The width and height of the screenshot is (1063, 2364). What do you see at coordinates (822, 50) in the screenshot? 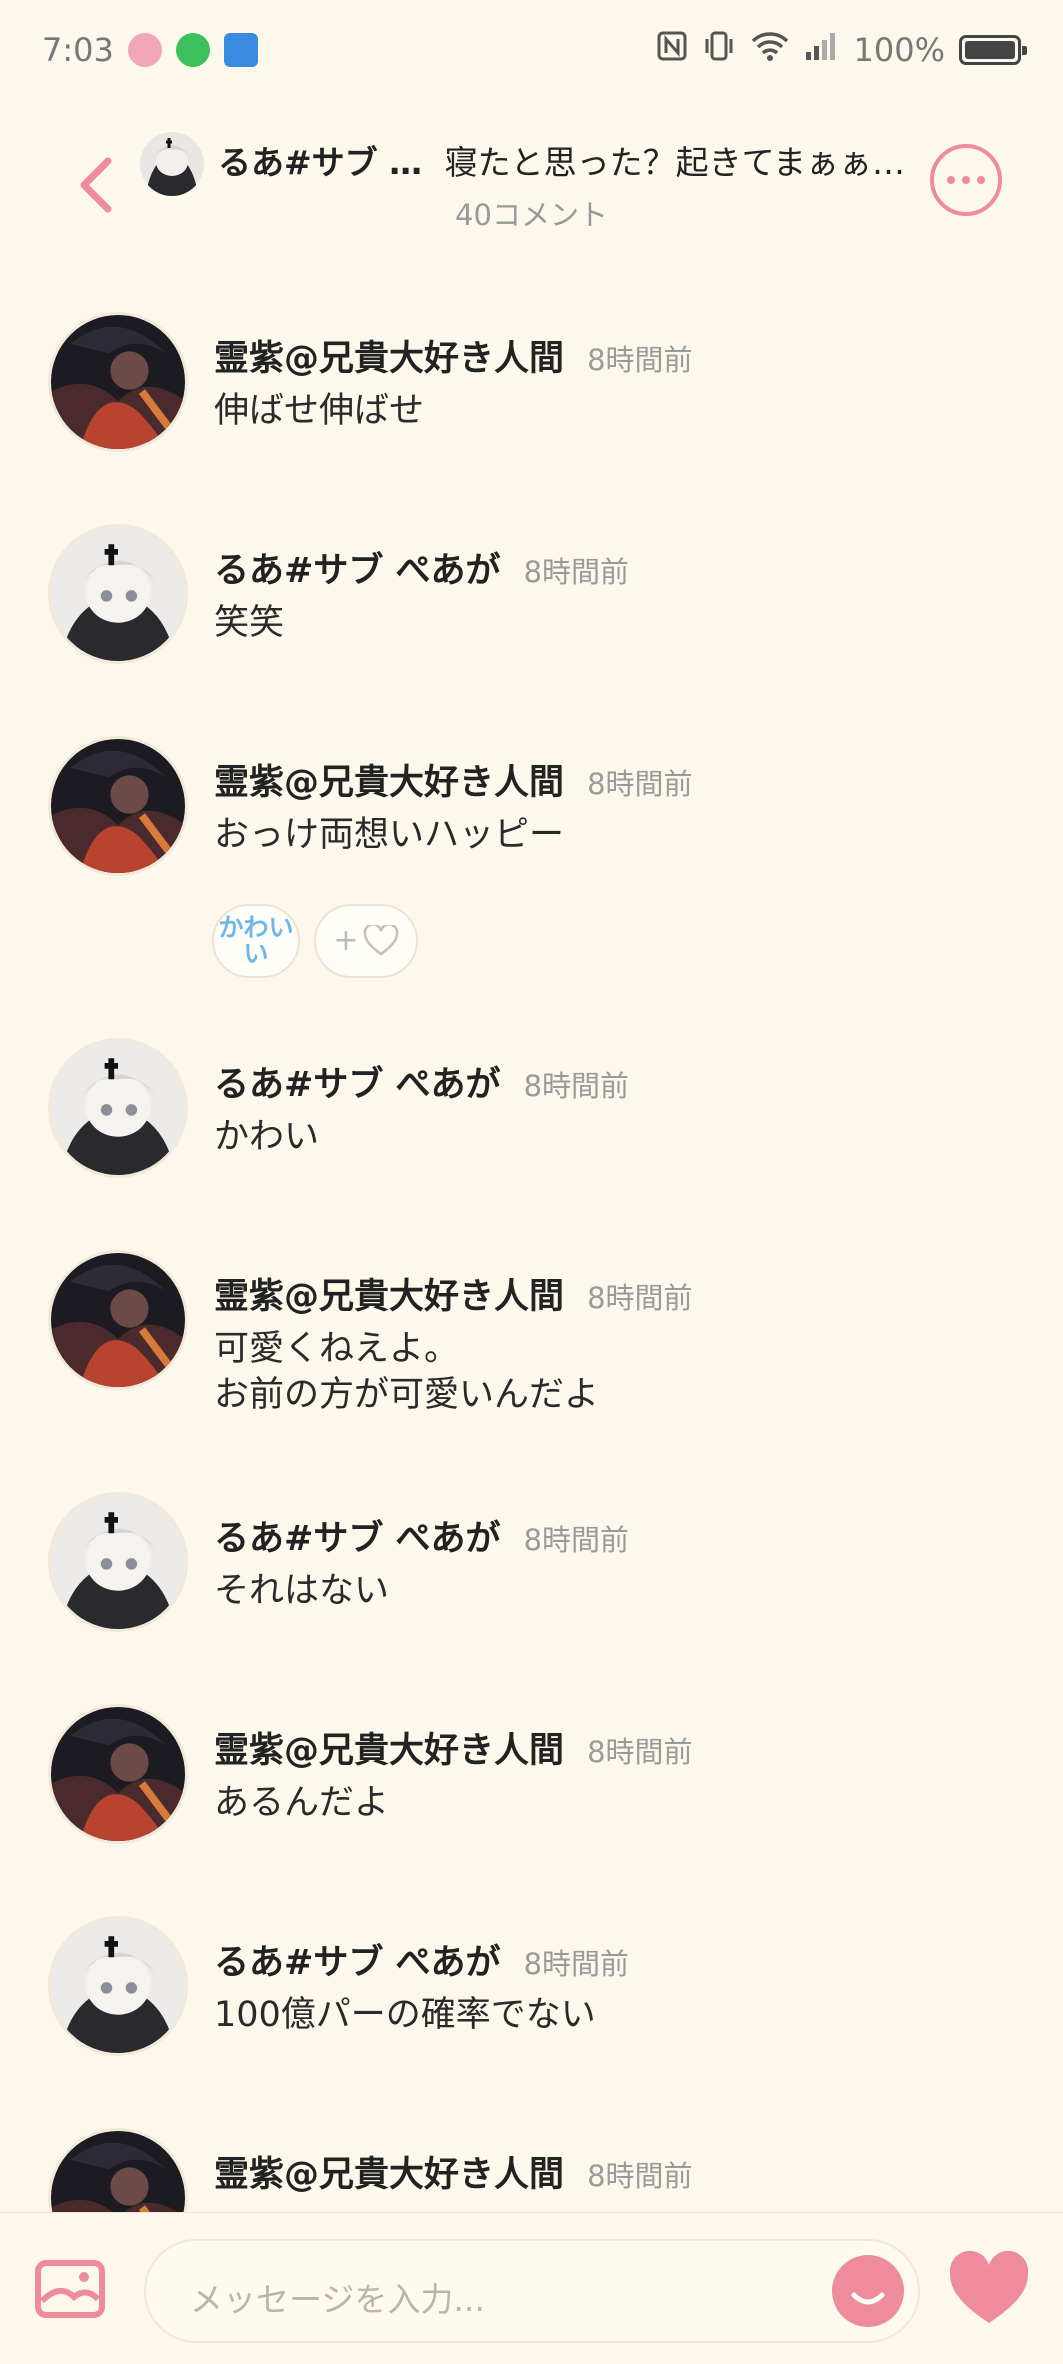
I see `signal-icon` at bounding box center [822, 50].